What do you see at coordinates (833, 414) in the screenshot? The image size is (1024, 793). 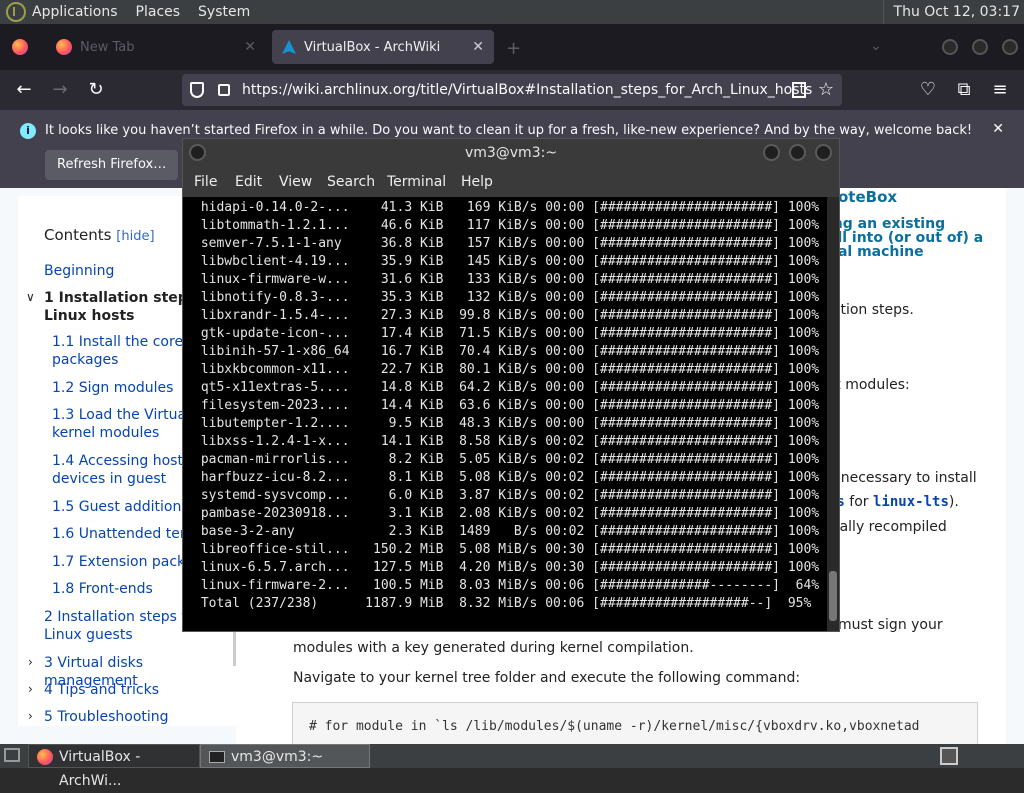 I see `terminal-scrollbar` at bounding box center [833, 414].